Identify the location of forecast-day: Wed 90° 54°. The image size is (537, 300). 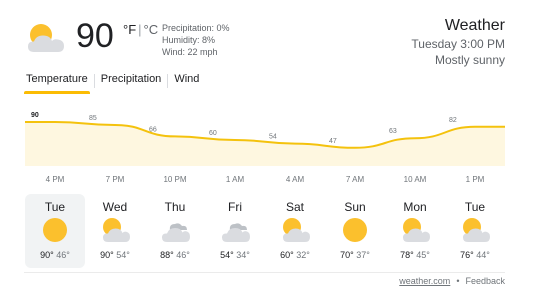
(115, 231).